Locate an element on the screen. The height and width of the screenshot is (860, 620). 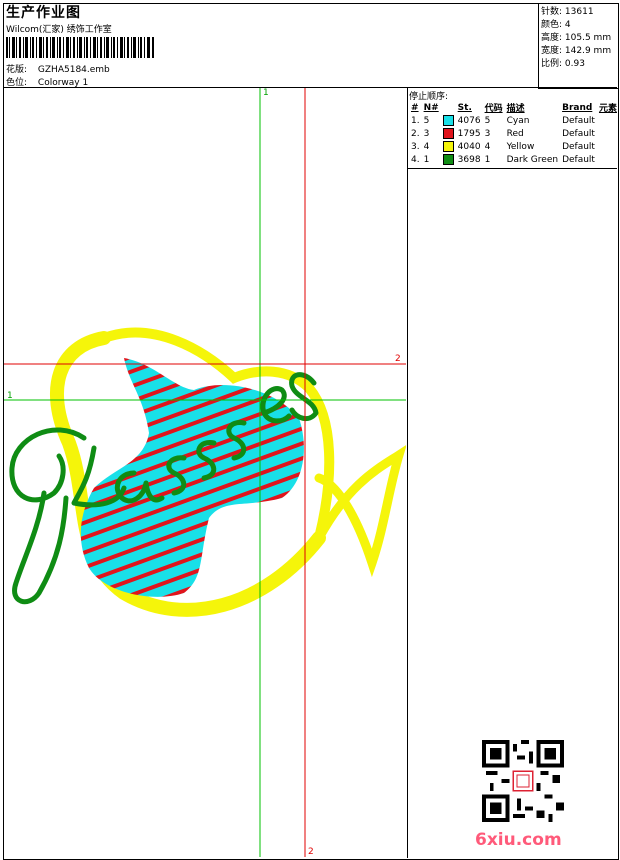
row-code: 5 is located at coordinates (487, 120).